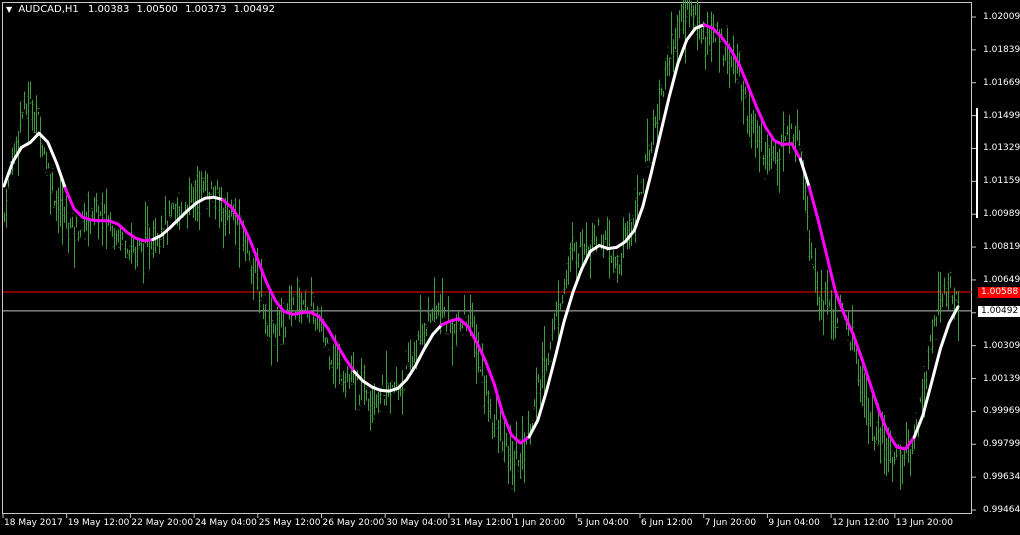  Describe the element at coordinates (1001, 510) in the screenshot. I see `price-axis-label: 0.99464` at that location.